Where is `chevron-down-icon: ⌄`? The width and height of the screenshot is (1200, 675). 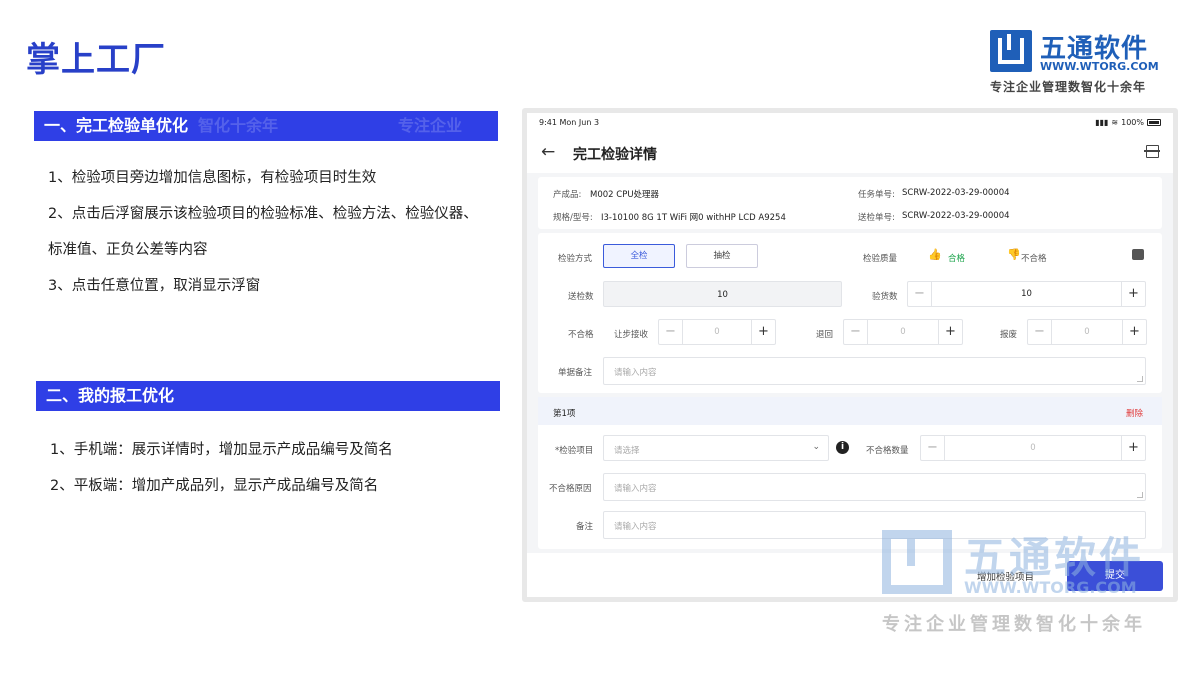
chevron-down-icon: ⌄ is located at coordinates (816, 447).